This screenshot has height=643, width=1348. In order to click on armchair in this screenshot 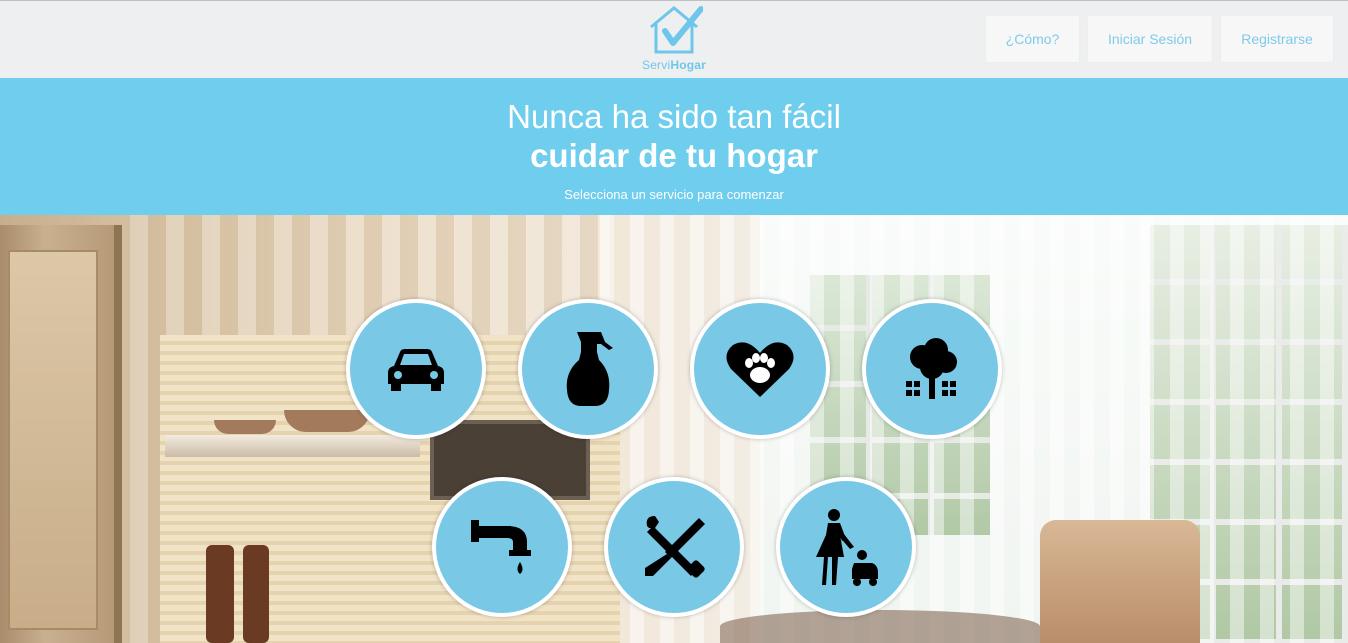, I will do `click(1120, 581)`.